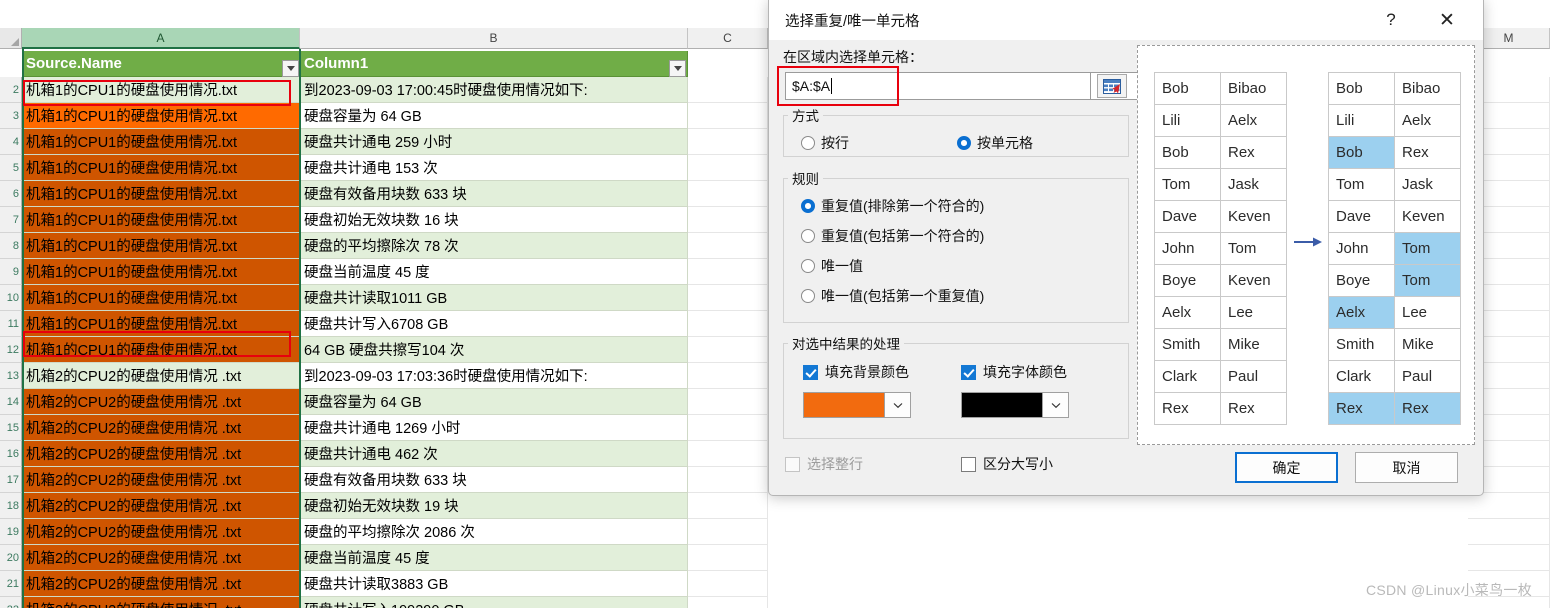 The width and height of the screenshot is (1550, 608). Describe the element at coordinates (161, 116) in the screenshot. I see `cell-a3: 机箱1的CPU1的硬盘使用情况.txt` at that location.